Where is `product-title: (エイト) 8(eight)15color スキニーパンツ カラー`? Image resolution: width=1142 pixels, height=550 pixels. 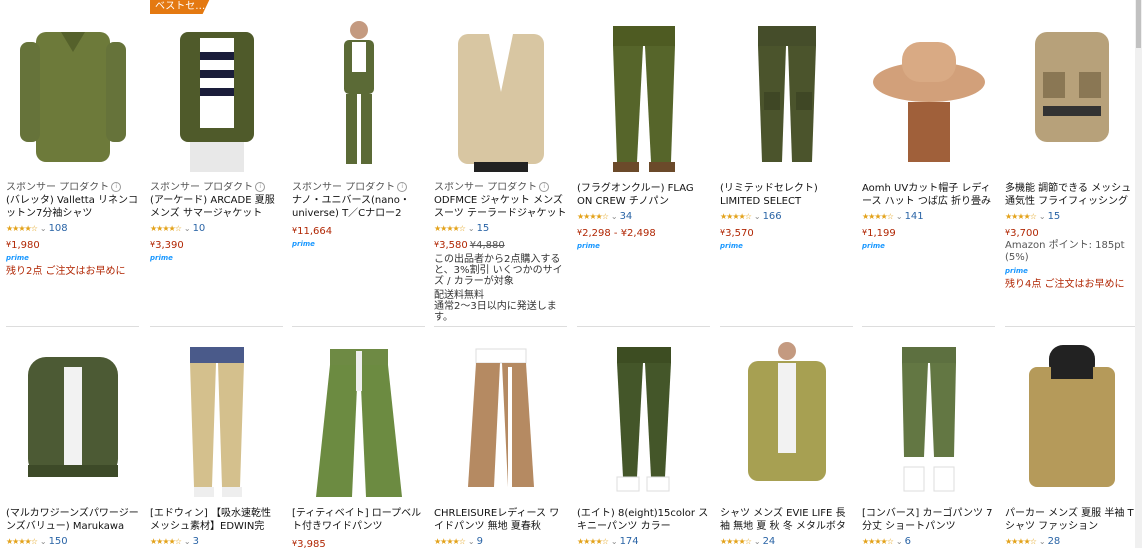 product-title: (エイト) 8(eight)15color スキニーパンツ カラー is located at coordinates (643, 520).